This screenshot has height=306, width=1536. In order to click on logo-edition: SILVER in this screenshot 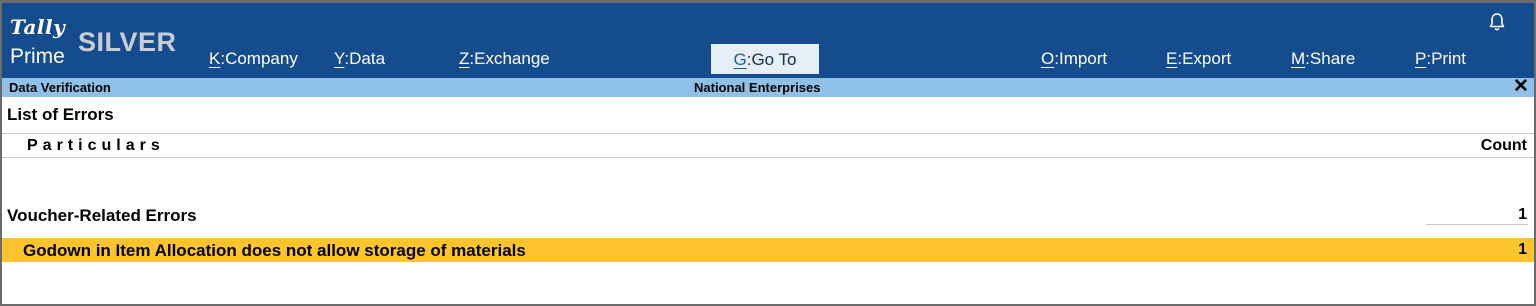, I will do `click(127, 42)`.